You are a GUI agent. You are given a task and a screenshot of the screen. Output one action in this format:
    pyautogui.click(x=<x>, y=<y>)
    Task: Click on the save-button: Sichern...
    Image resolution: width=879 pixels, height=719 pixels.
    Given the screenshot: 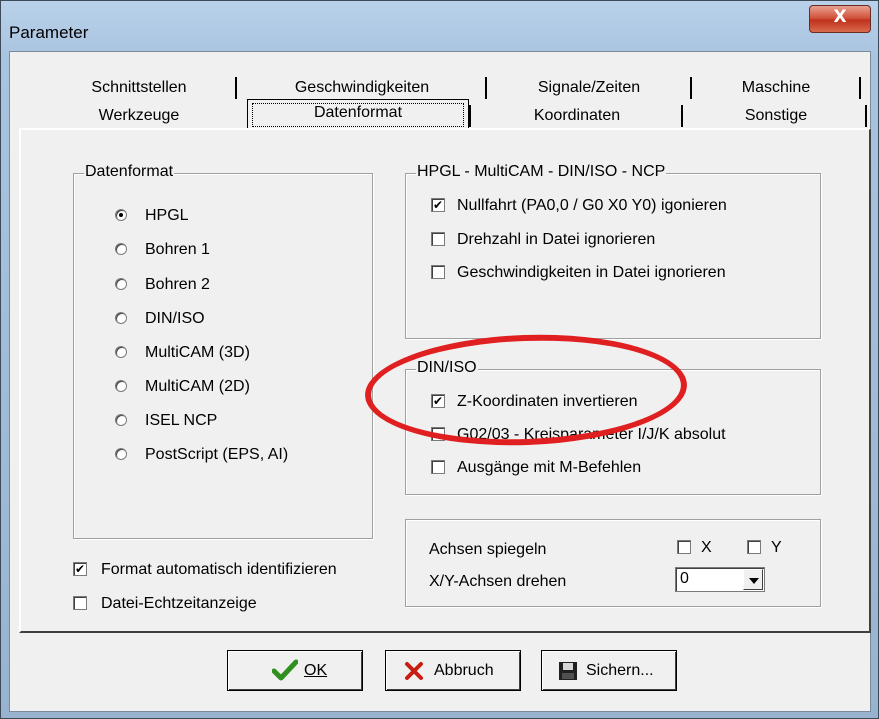 What is the action you would take?
    pyautogui.click(x=609, y=670)
    